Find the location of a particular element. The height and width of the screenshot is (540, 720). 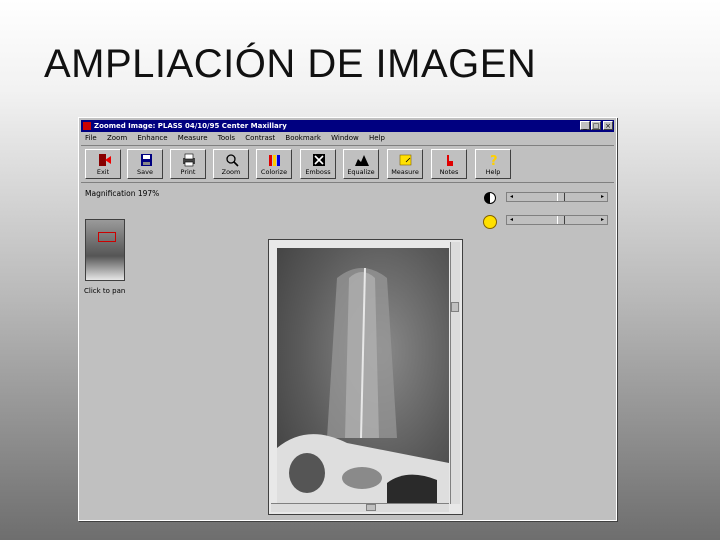

brightness-icon is located at coordinates (490, 222).